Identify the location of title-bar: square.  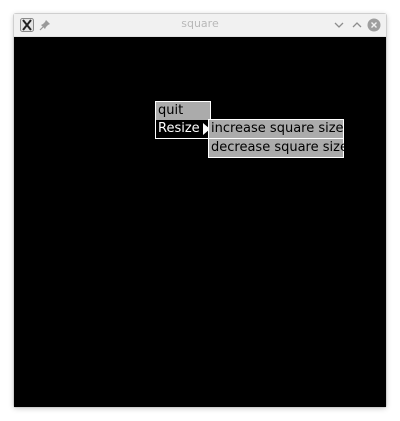
(200, 25).